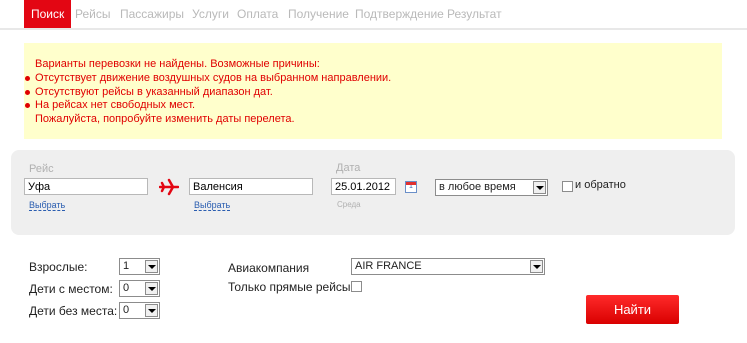  What do you see at coordinates (126, 288) in the screenshot?
I see `children-seat-value: 0` at bounding box center [126, 288].